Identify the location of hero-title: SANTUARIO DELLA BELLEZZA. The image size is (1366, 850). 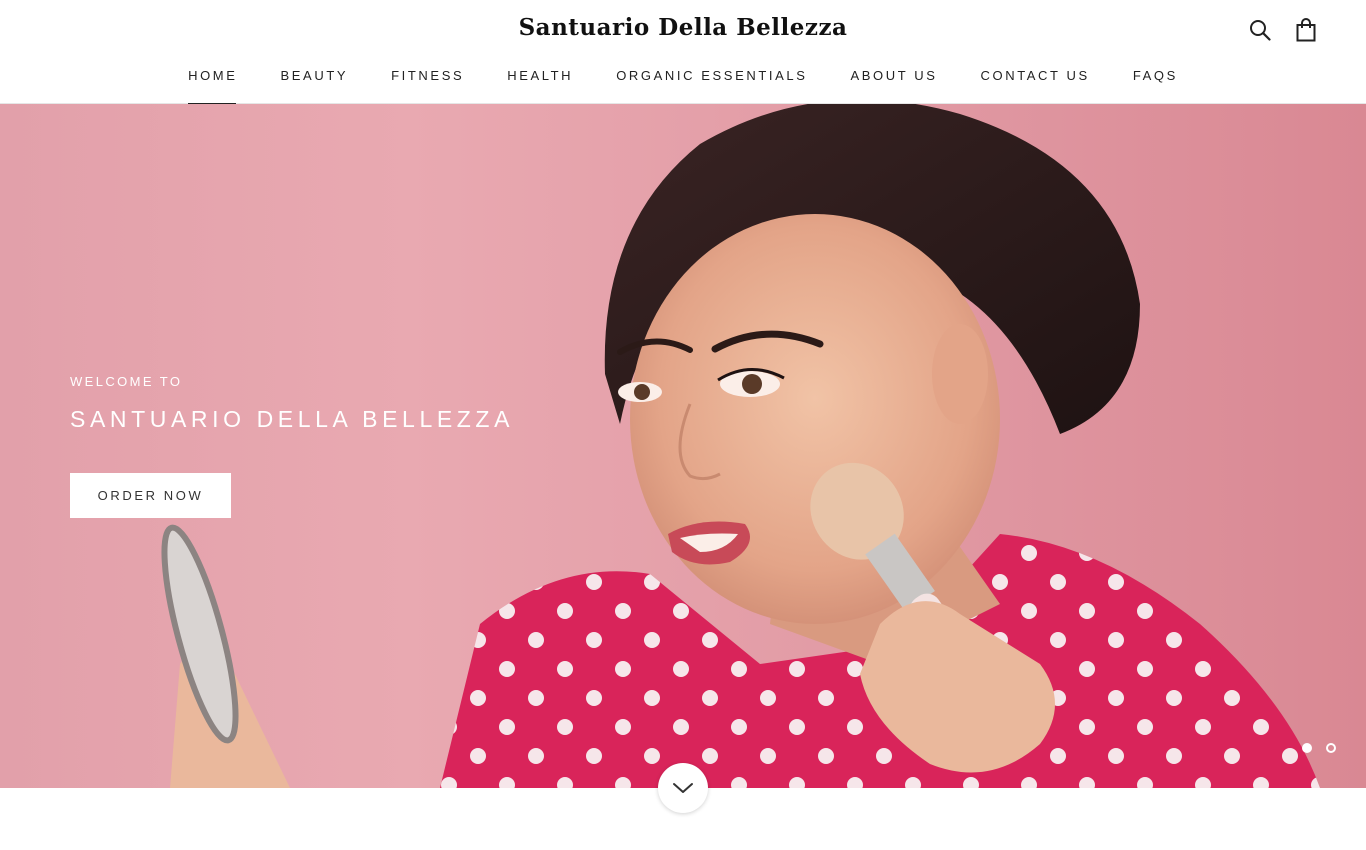
(292, 419).